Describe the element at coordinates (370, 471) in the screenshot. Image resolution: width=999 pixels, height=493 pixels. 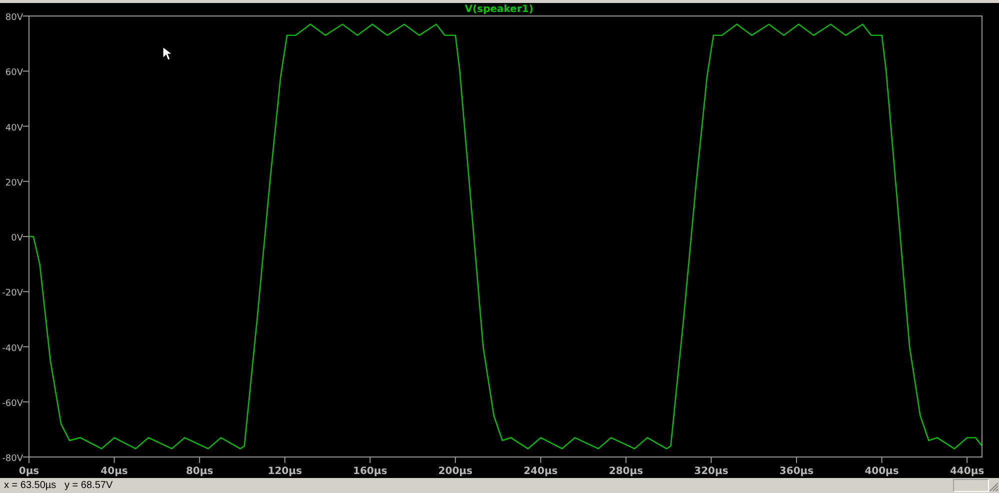
I see `x-tick-label: 160µs` at that location.